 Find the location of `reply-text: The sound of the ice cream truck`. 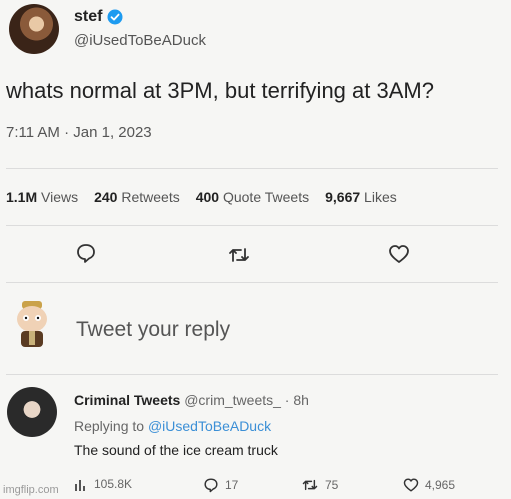

reply-text: The sound of the ice cream truck is located at coordinates (176, 450).